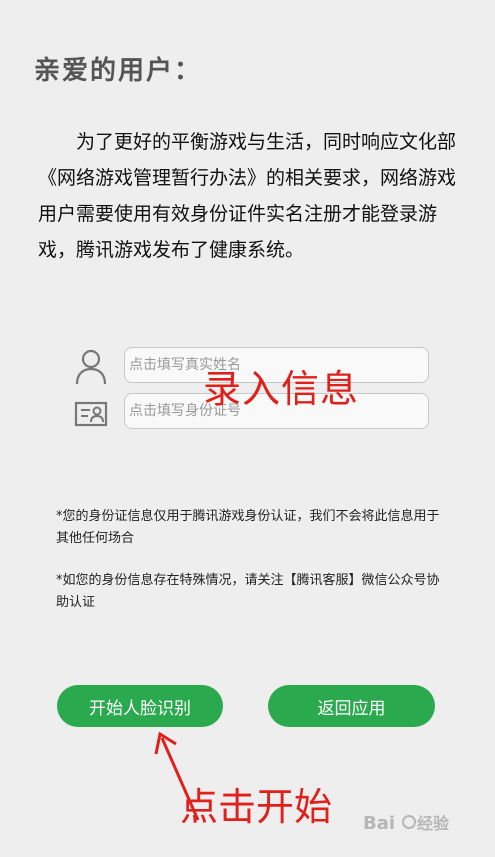 The image size is (495, 857). What do you see at coordinates (351, 706) in the screenshot?
I see `back-to-app-button: 返回应用` at bounding box center [351, 706].